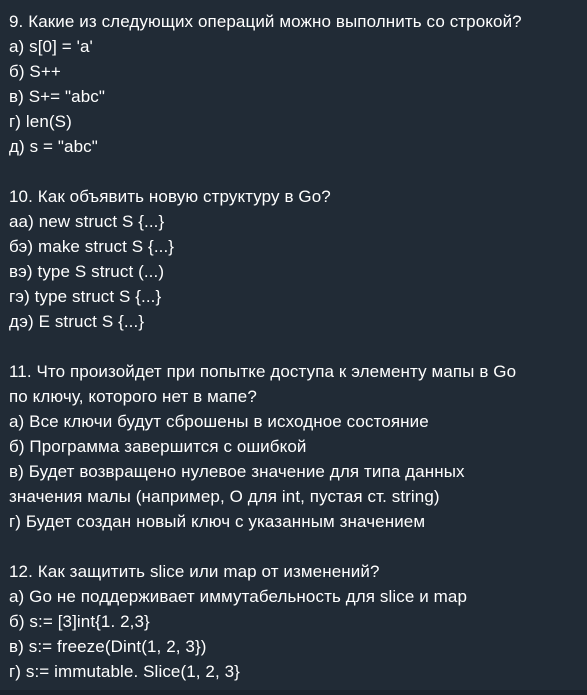 The width and height of the screenshot is (587, 695). Describe the element at coordinates (53, 146) in the screenshot. I see `question-9-option-e: д) s = "abc"` at that location.